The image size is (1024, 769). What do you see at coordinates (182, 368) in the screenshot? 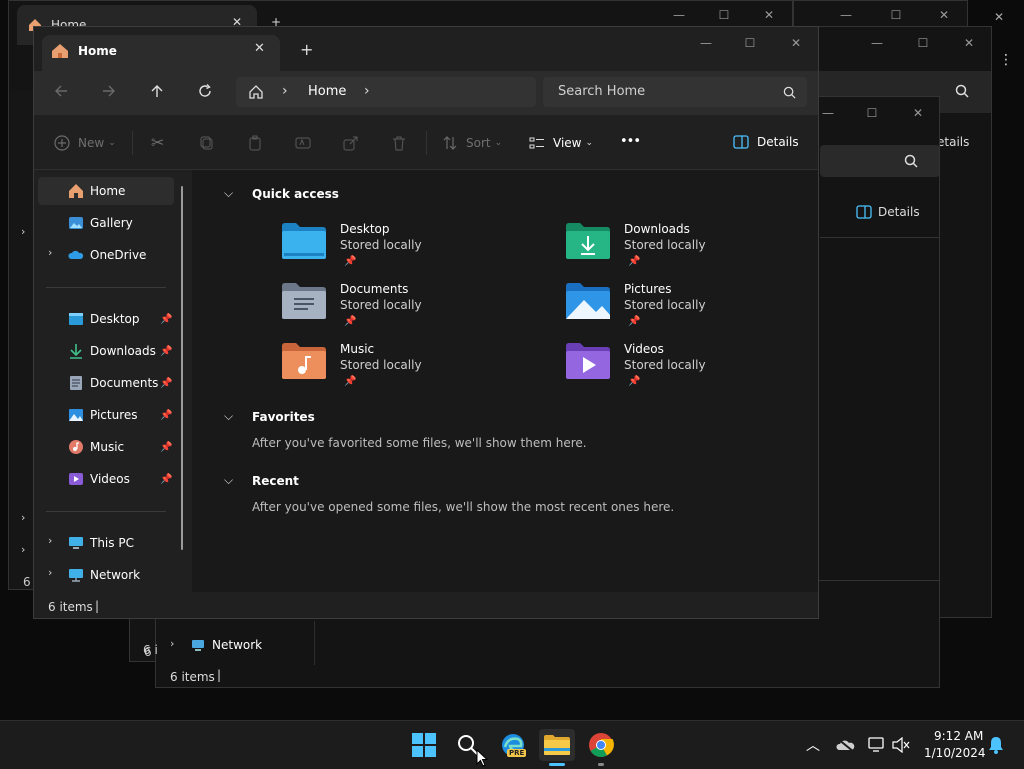
I see `scrollbar` at bounding box center [182, 368].